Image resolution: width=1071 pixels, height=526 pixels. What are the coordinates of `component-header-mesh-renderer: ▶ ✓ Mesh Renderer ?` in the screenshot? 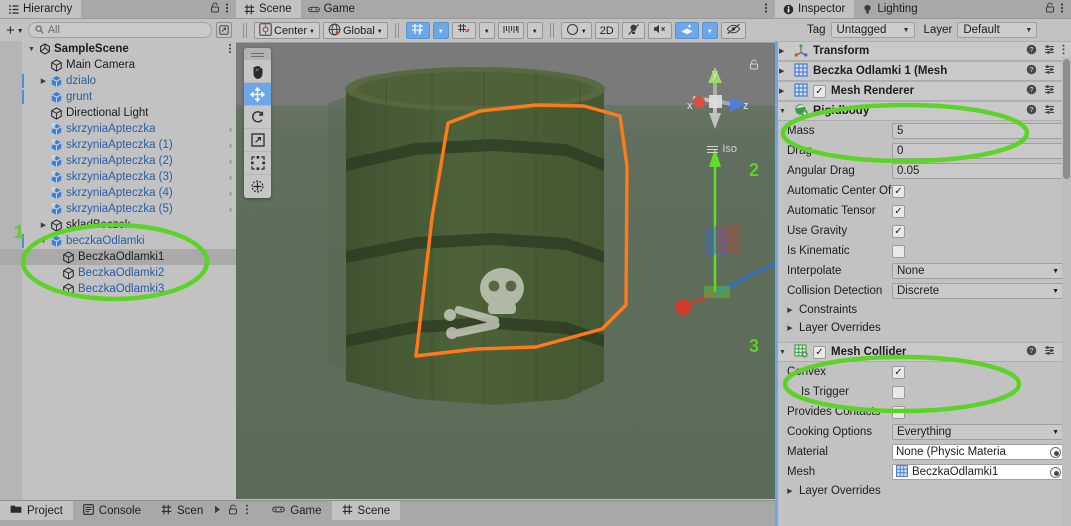 It's located at (923, 91).